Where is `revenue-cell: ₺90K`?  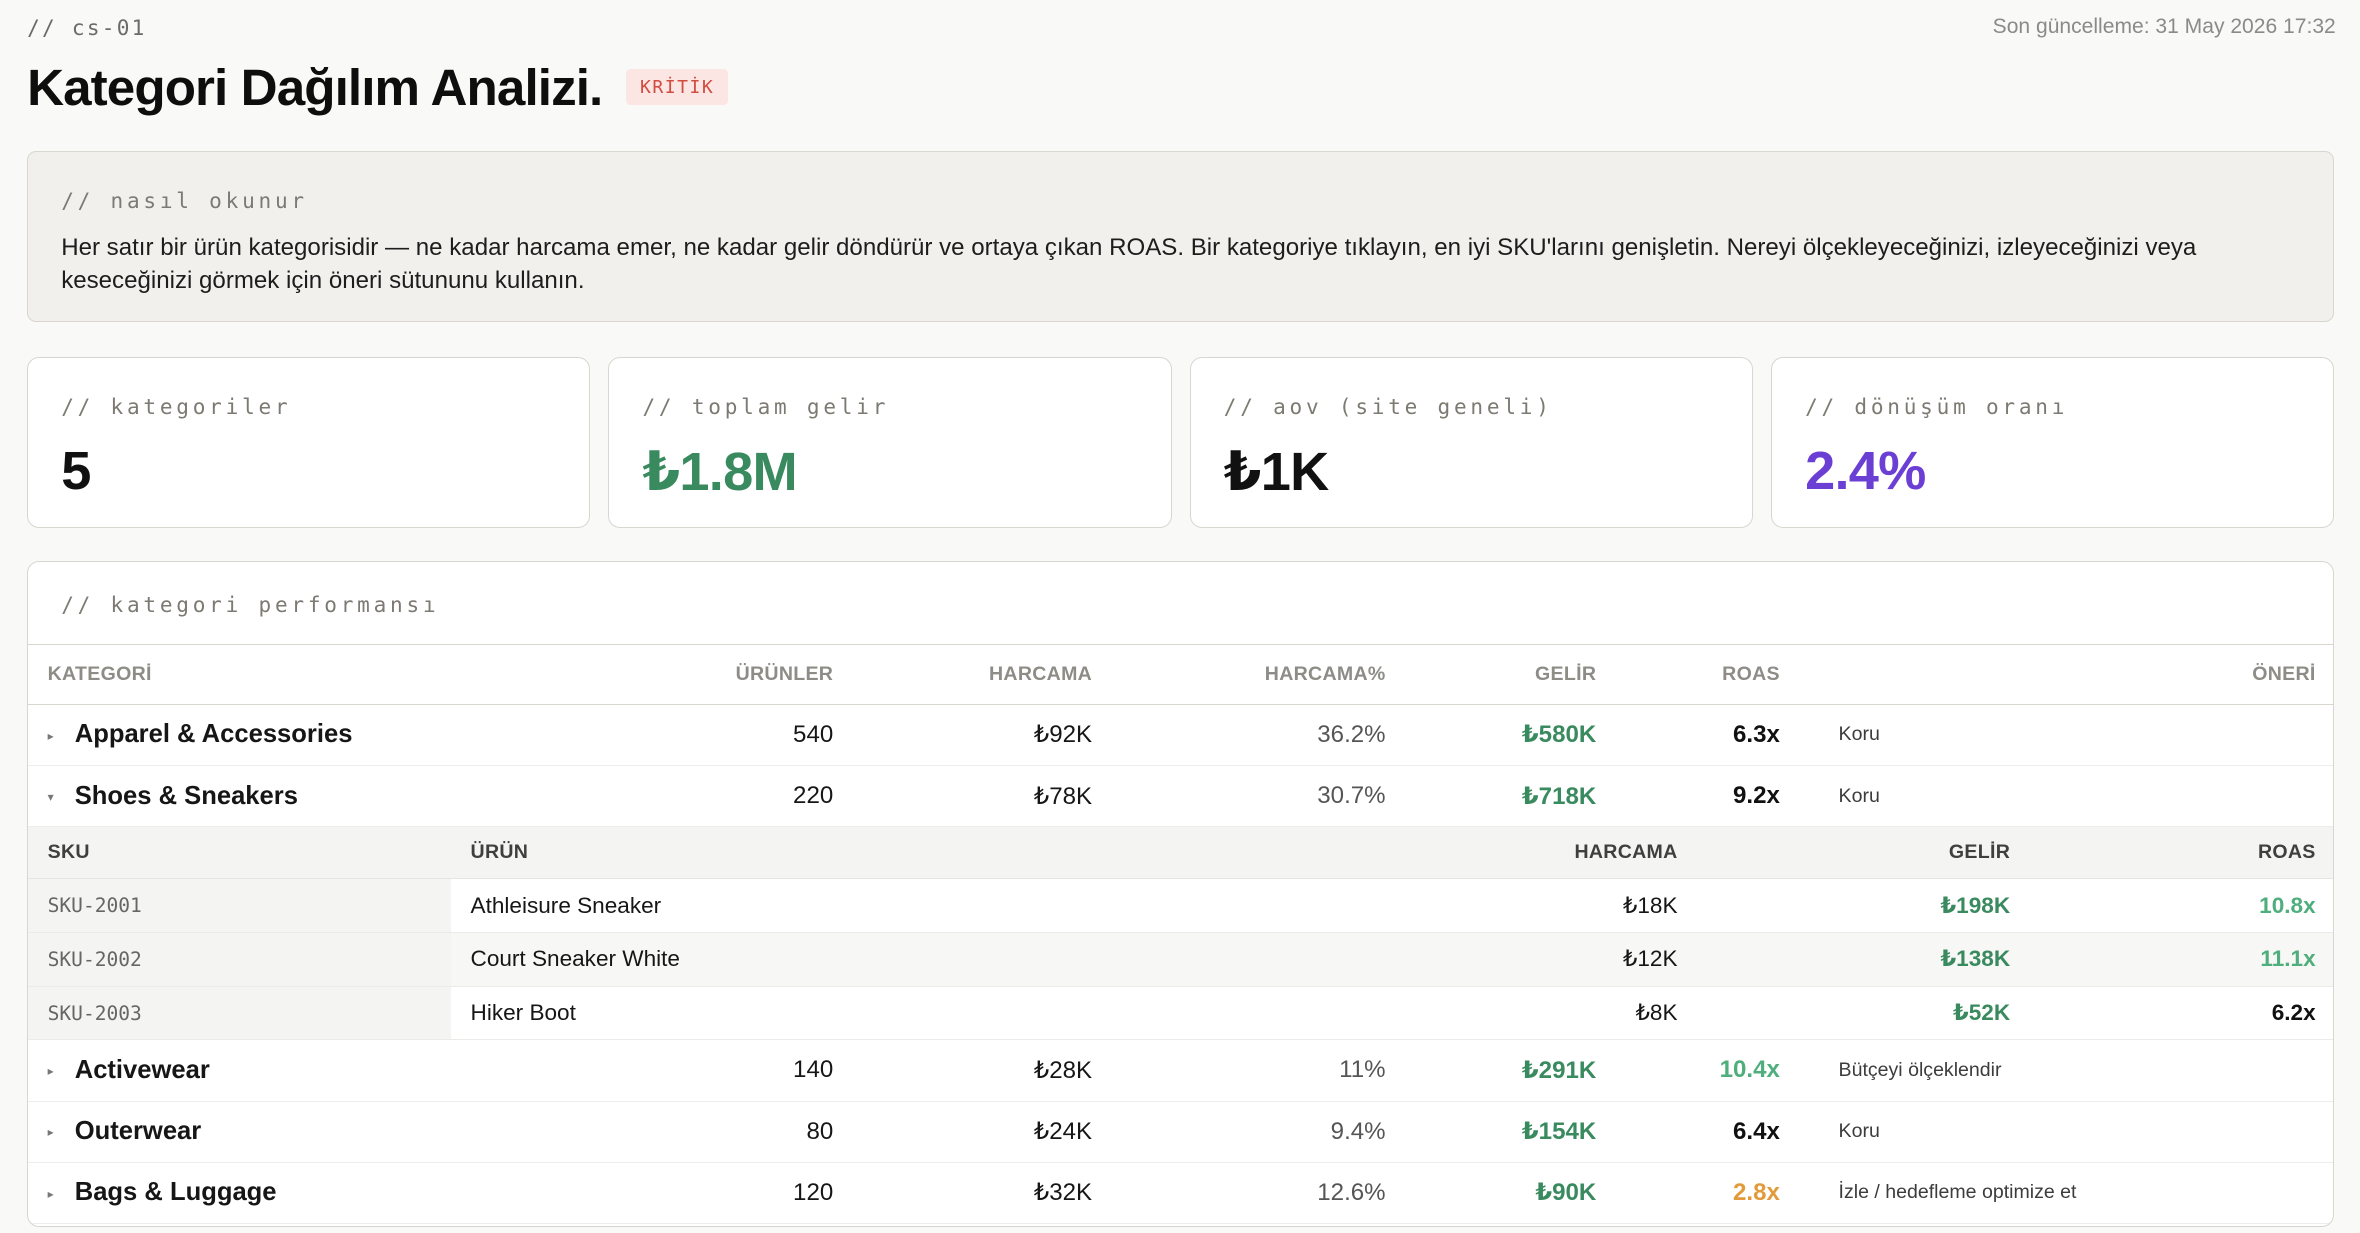
revenue-cell: ₺90K is located at coordinates (1510, 1193).